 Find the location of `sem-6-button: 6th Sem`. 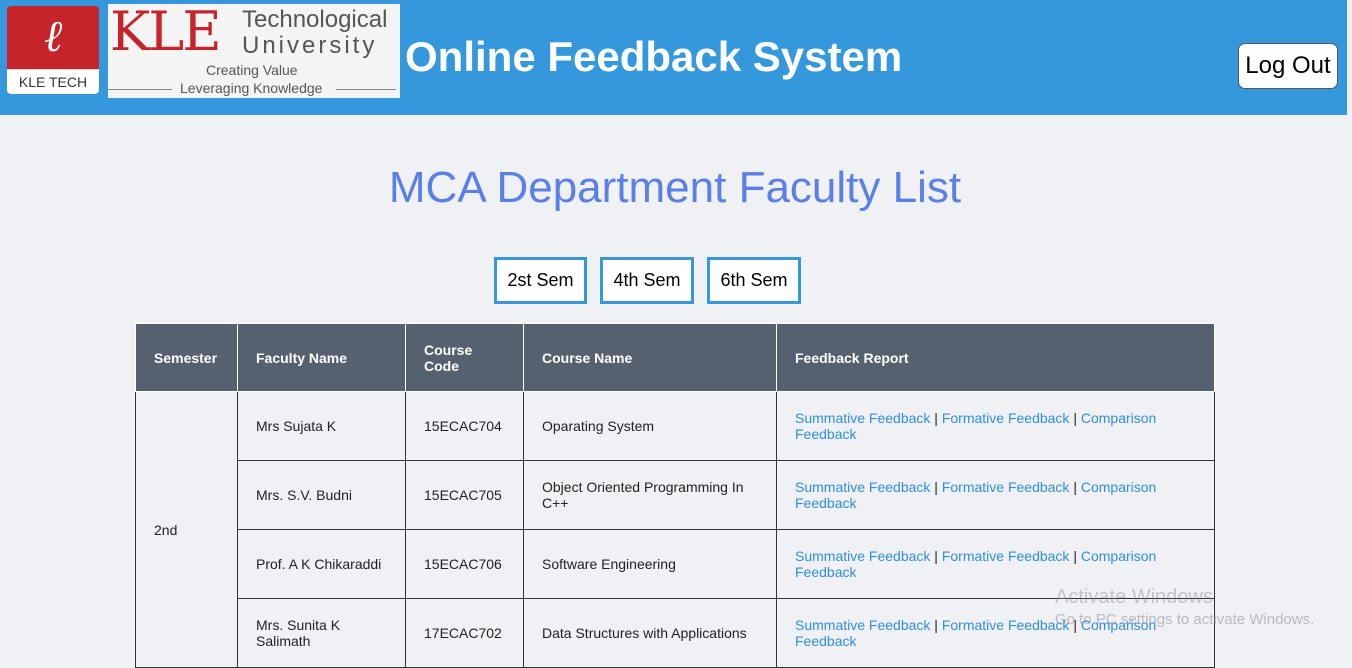

sem-6-button: 6th Sem is located at coordinates (754, 280).